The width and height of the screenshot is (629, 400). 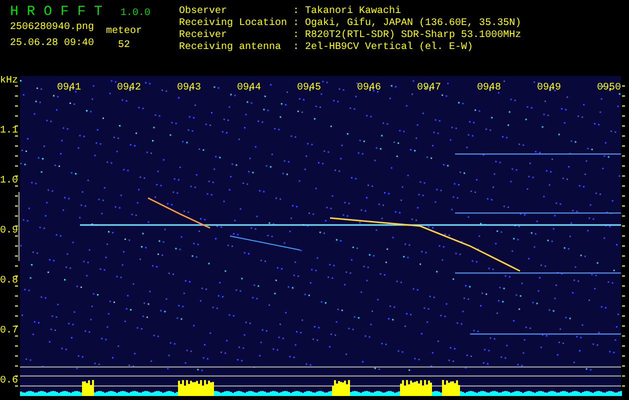 What do you see at coordinates (383, 48) in the screenshot?
I see `info-value: : 2el-HB9CV Vertical (el. E-W)` at bounding box center [383, 48].